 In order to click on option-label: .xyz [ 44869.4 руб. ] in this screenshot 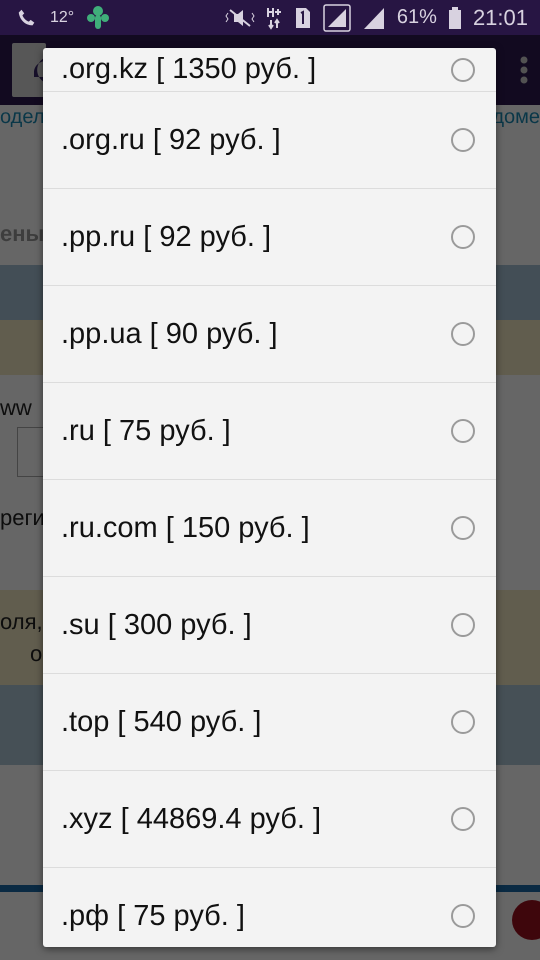, I will do `click(191, 819)`.